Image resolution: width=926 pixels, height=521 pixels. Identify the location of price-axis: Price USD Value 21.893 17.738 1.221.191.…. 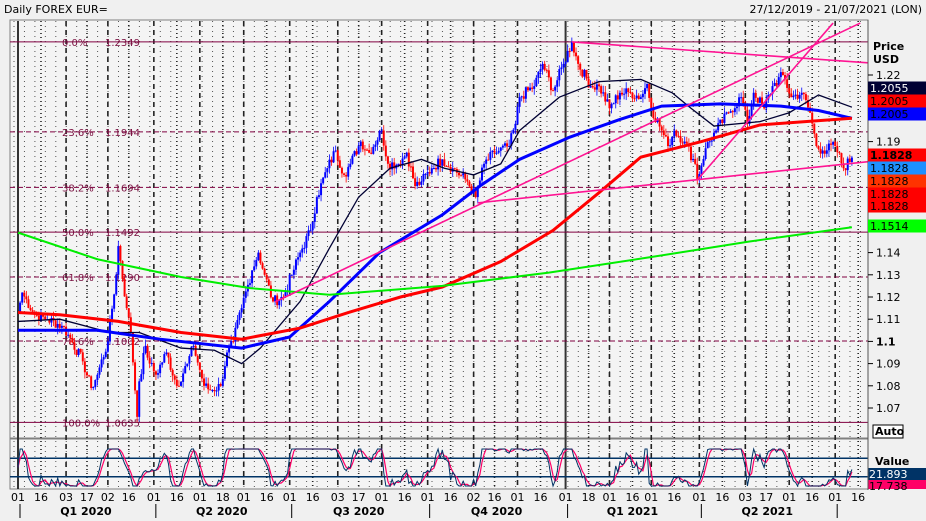
(896, 256).